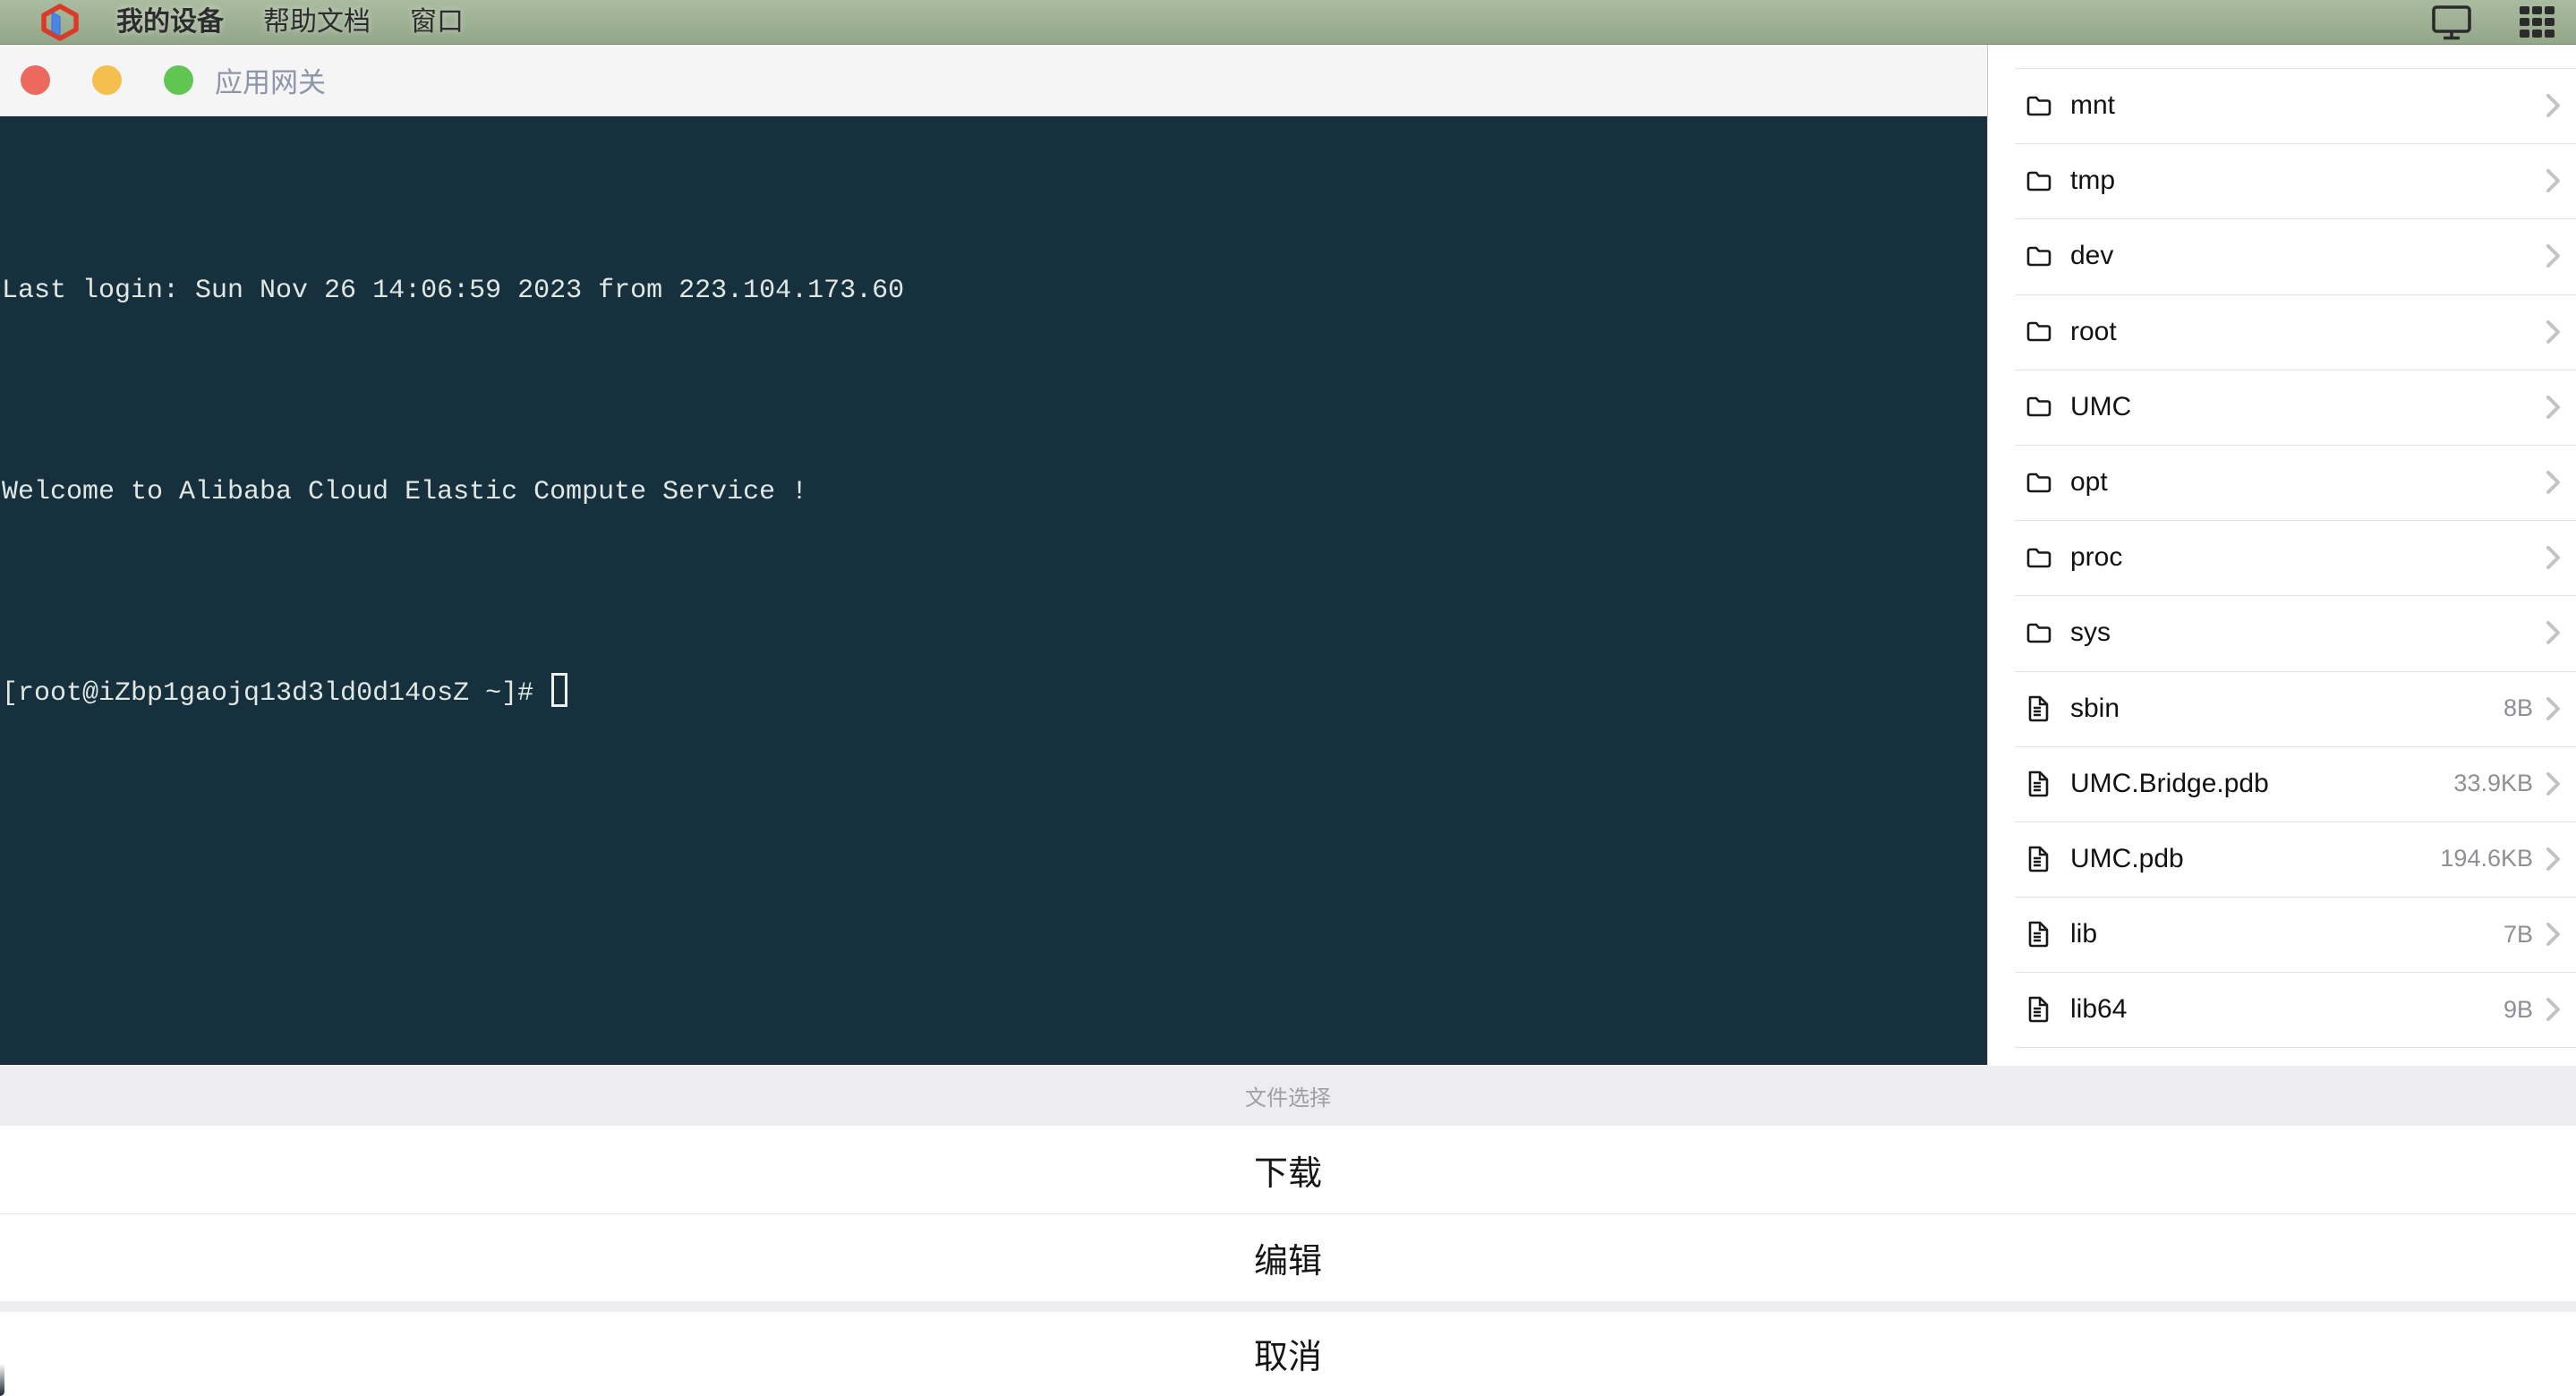 This screenshot has width=2576, height=1396. What do you see at coordinates (2282, 407) in the screenshot?
I see `file-row-UMC: UMC` at bounding box center [2282, 407].